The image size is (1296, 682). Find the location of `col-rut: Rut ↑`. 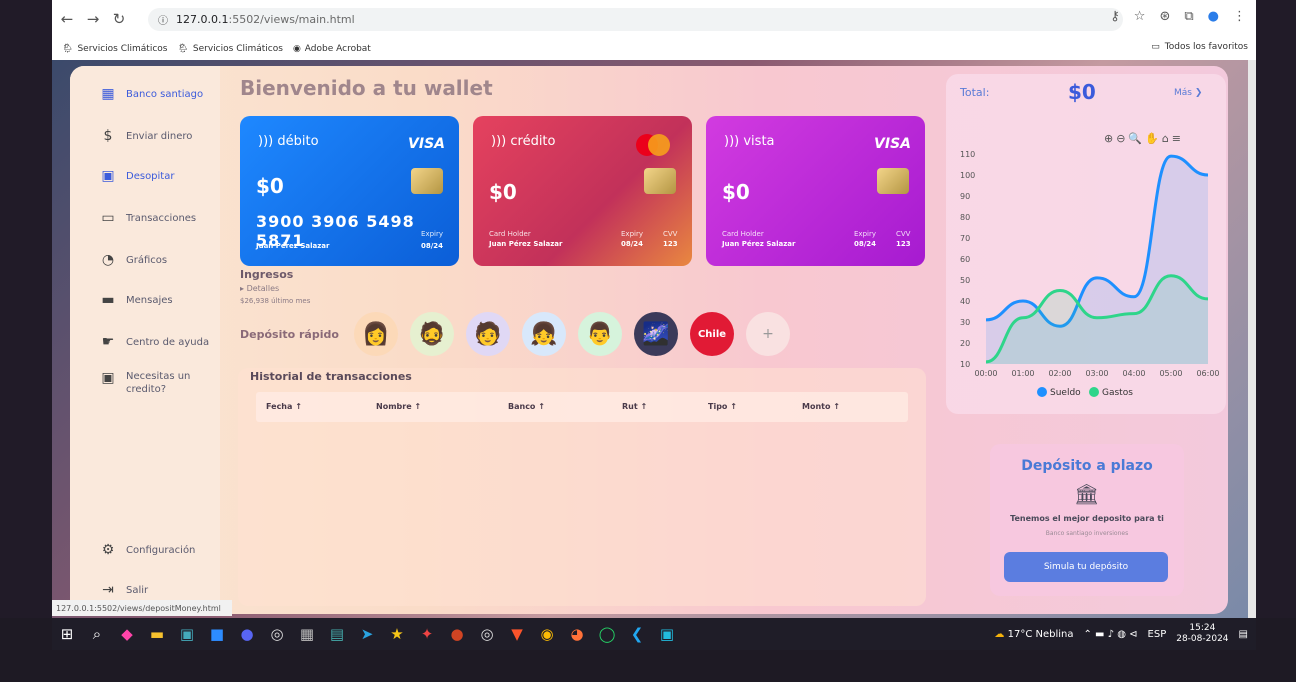

col-rut: Rut ↑ is located at coordinates (634, 406).